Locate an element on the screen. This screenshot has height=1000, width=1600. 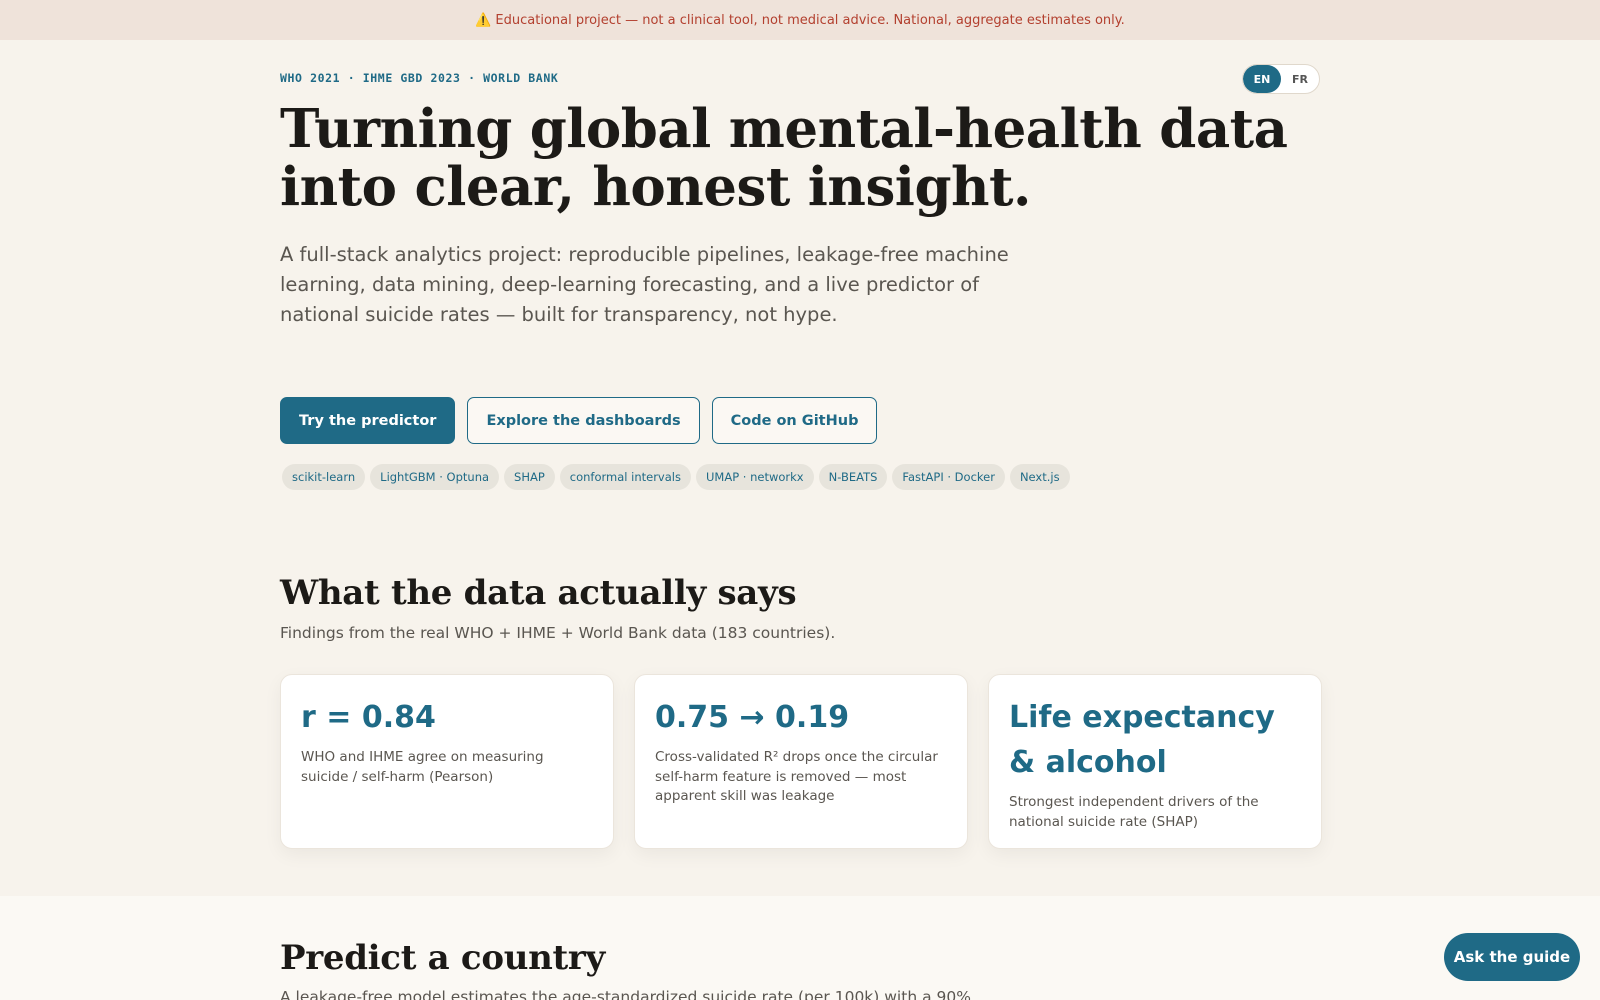
language-toggle: EN FR is located at coordinates (1281, 79).